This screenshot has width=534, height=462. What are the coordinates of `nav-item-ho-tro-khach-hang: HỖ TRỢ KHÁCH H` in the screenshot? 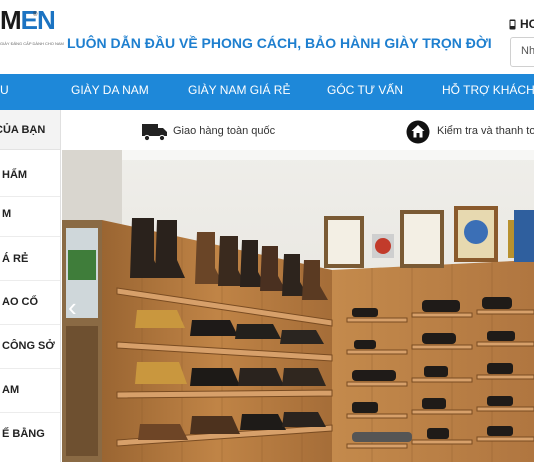 It's located at (488, 90).